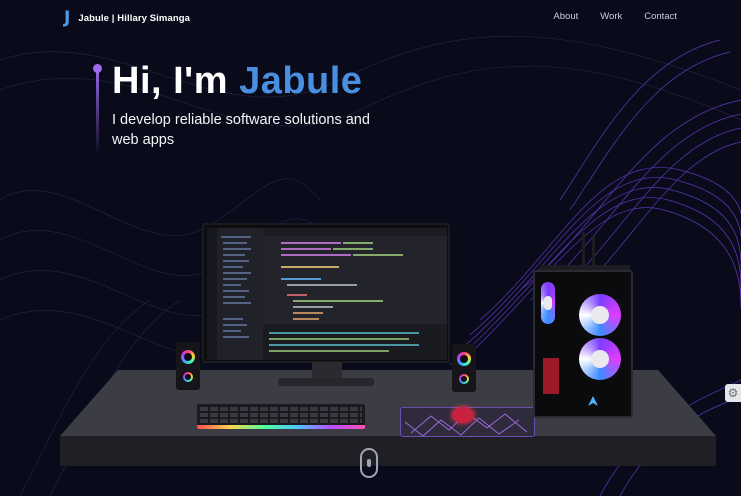 The height and width of the screenshot is (496, 741). I want to click on nav-link-contact: Contact, so click(660, 16).